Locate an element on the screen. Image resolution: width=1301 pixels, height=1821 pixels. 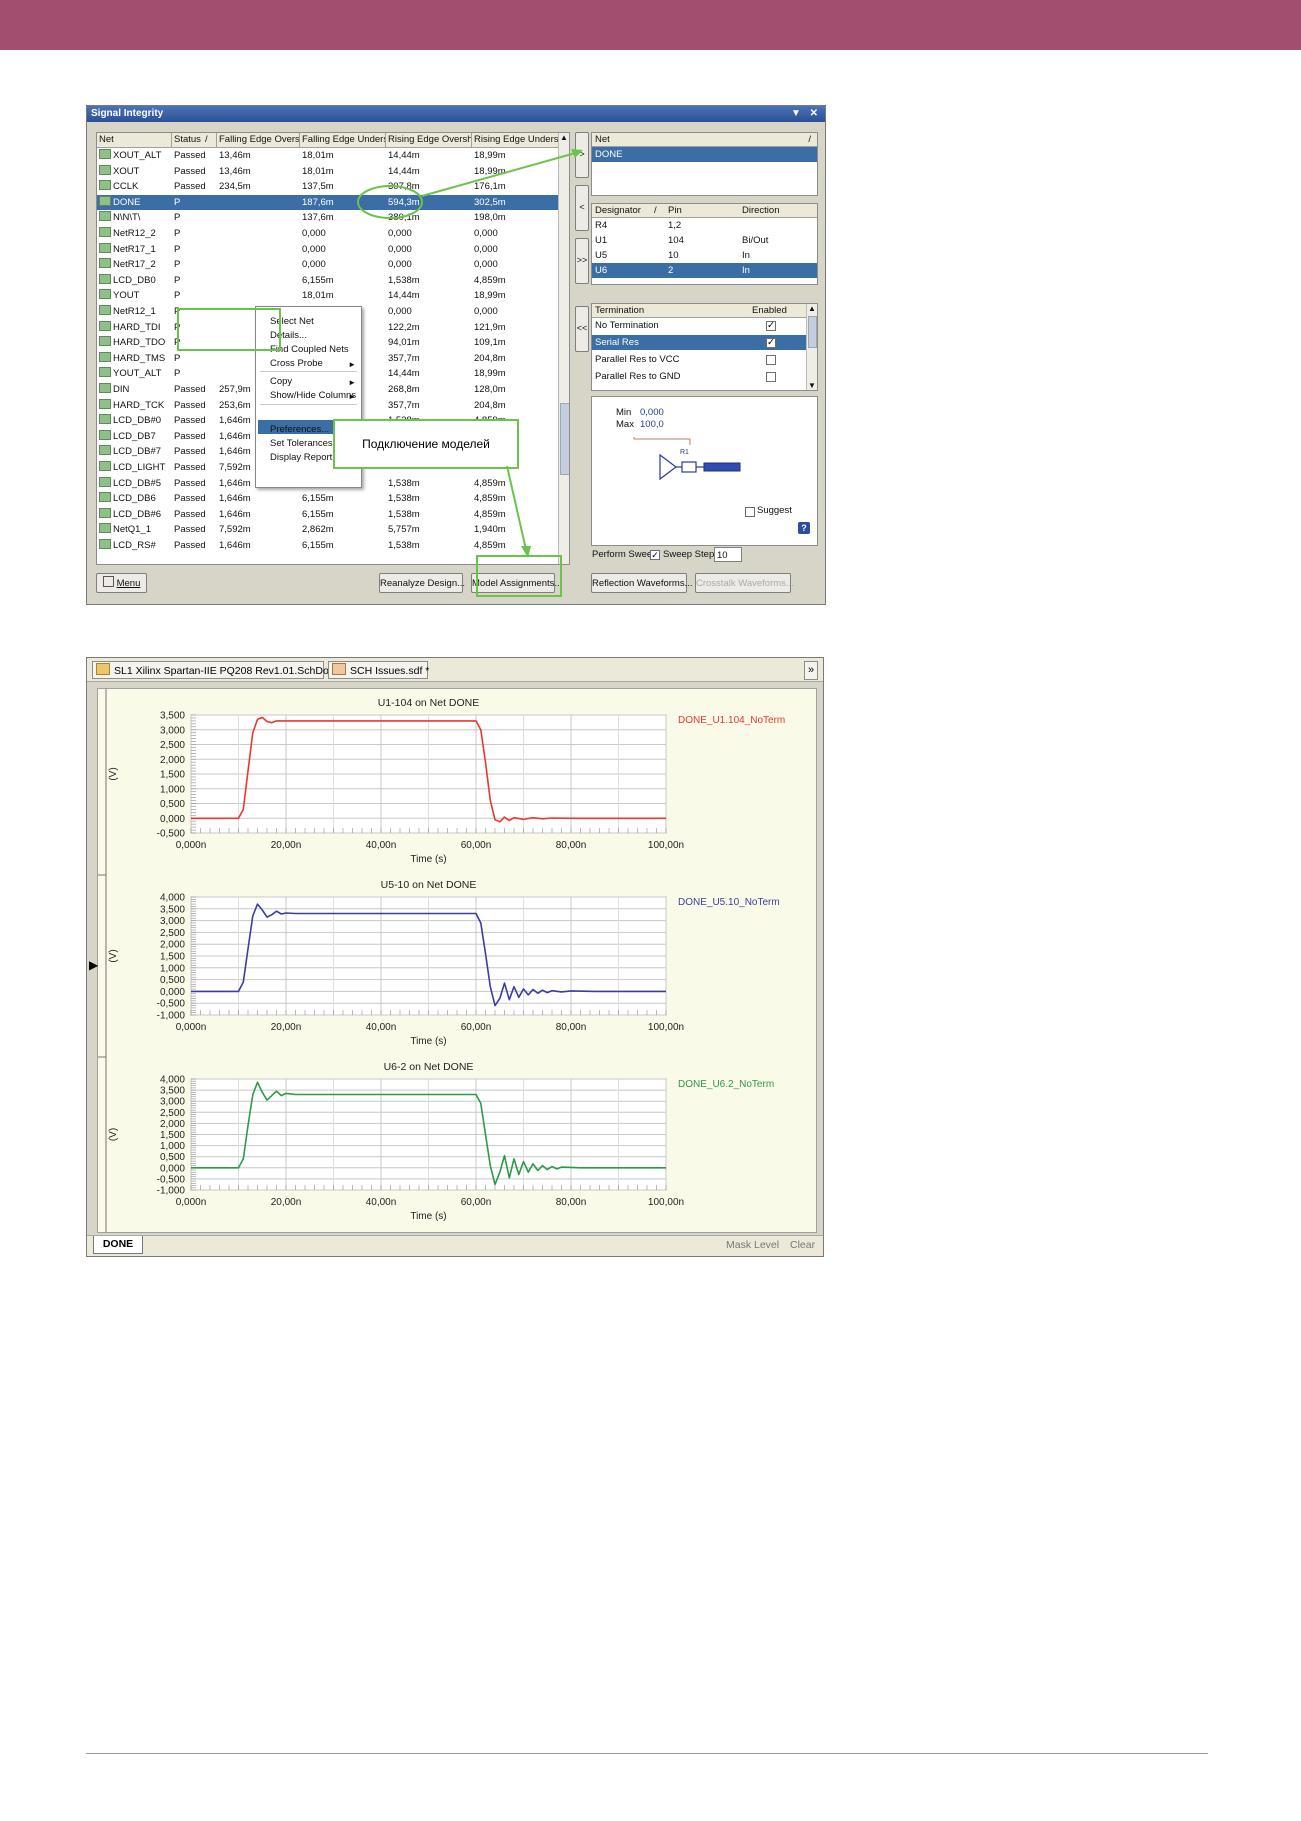
sweep-steps-input: 10 is located at coordinates (728, 554).